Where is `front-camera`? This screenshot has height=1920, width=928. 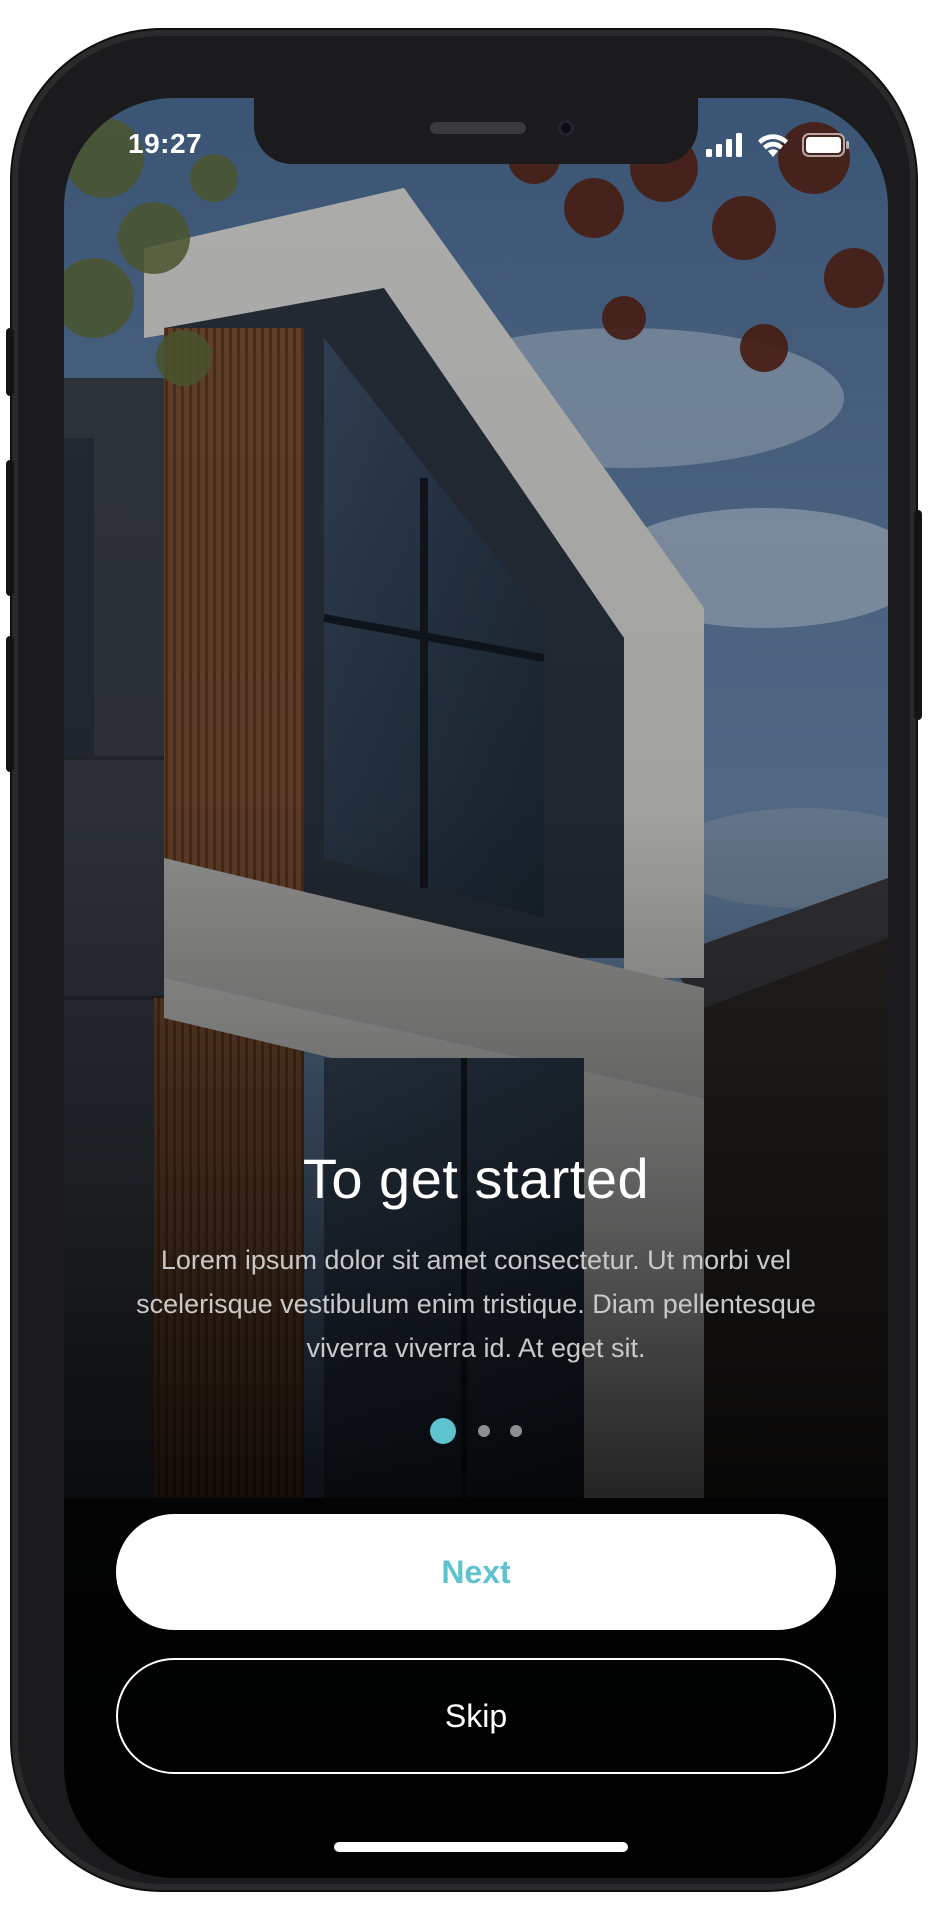
front-camera is located at coordinates (566, 128).